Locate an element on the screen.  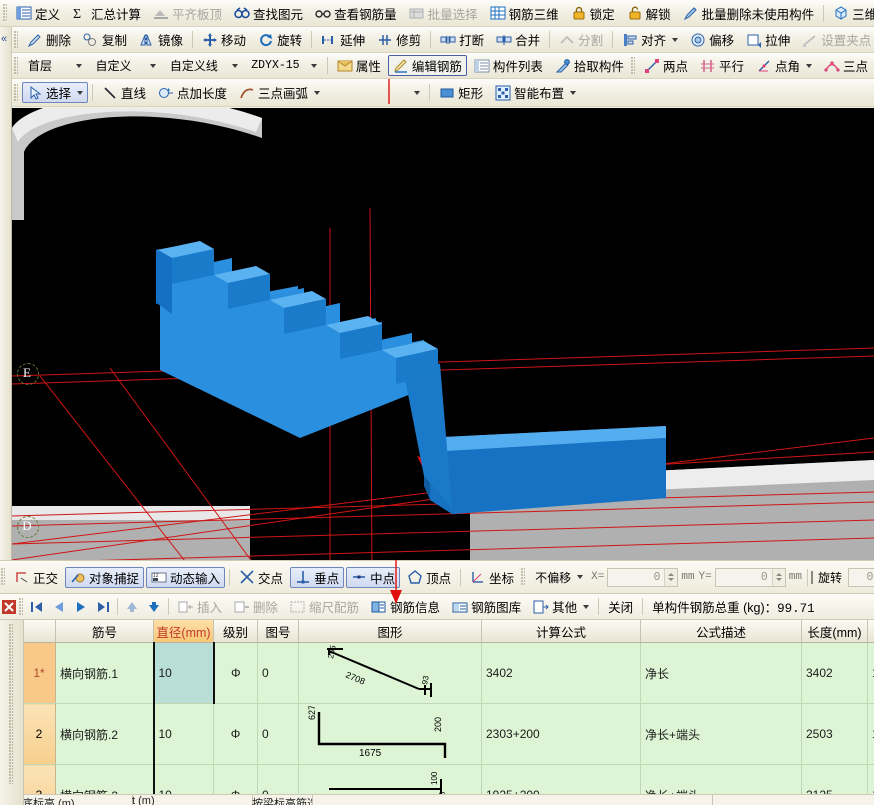
rotate-checkbox is located at coordinates (811, 577).